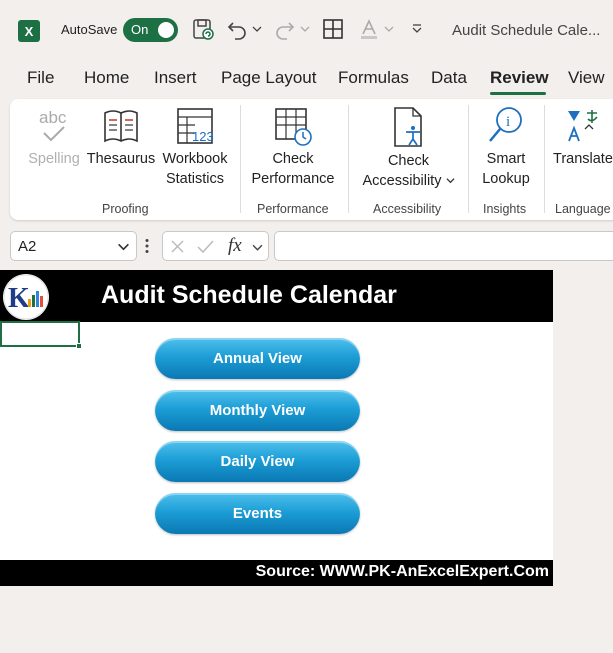 The width and height of the screenshot is (613, 653). I want to click on daily-view-button: Daily View, so click(257, 461).